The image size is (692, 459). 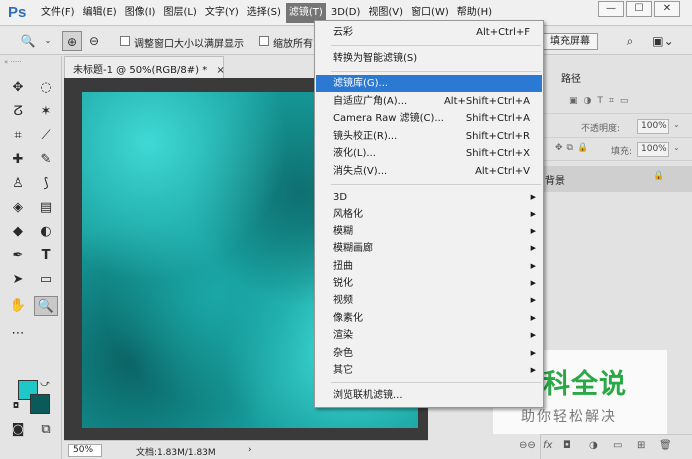 What do you see at coordinates (429, 118) in the screenshot?
I see `menu-item-camera-raw: Camera Raw 滤镜(C)... Shift+Ctrl+A` at bounding box center [429, 118].